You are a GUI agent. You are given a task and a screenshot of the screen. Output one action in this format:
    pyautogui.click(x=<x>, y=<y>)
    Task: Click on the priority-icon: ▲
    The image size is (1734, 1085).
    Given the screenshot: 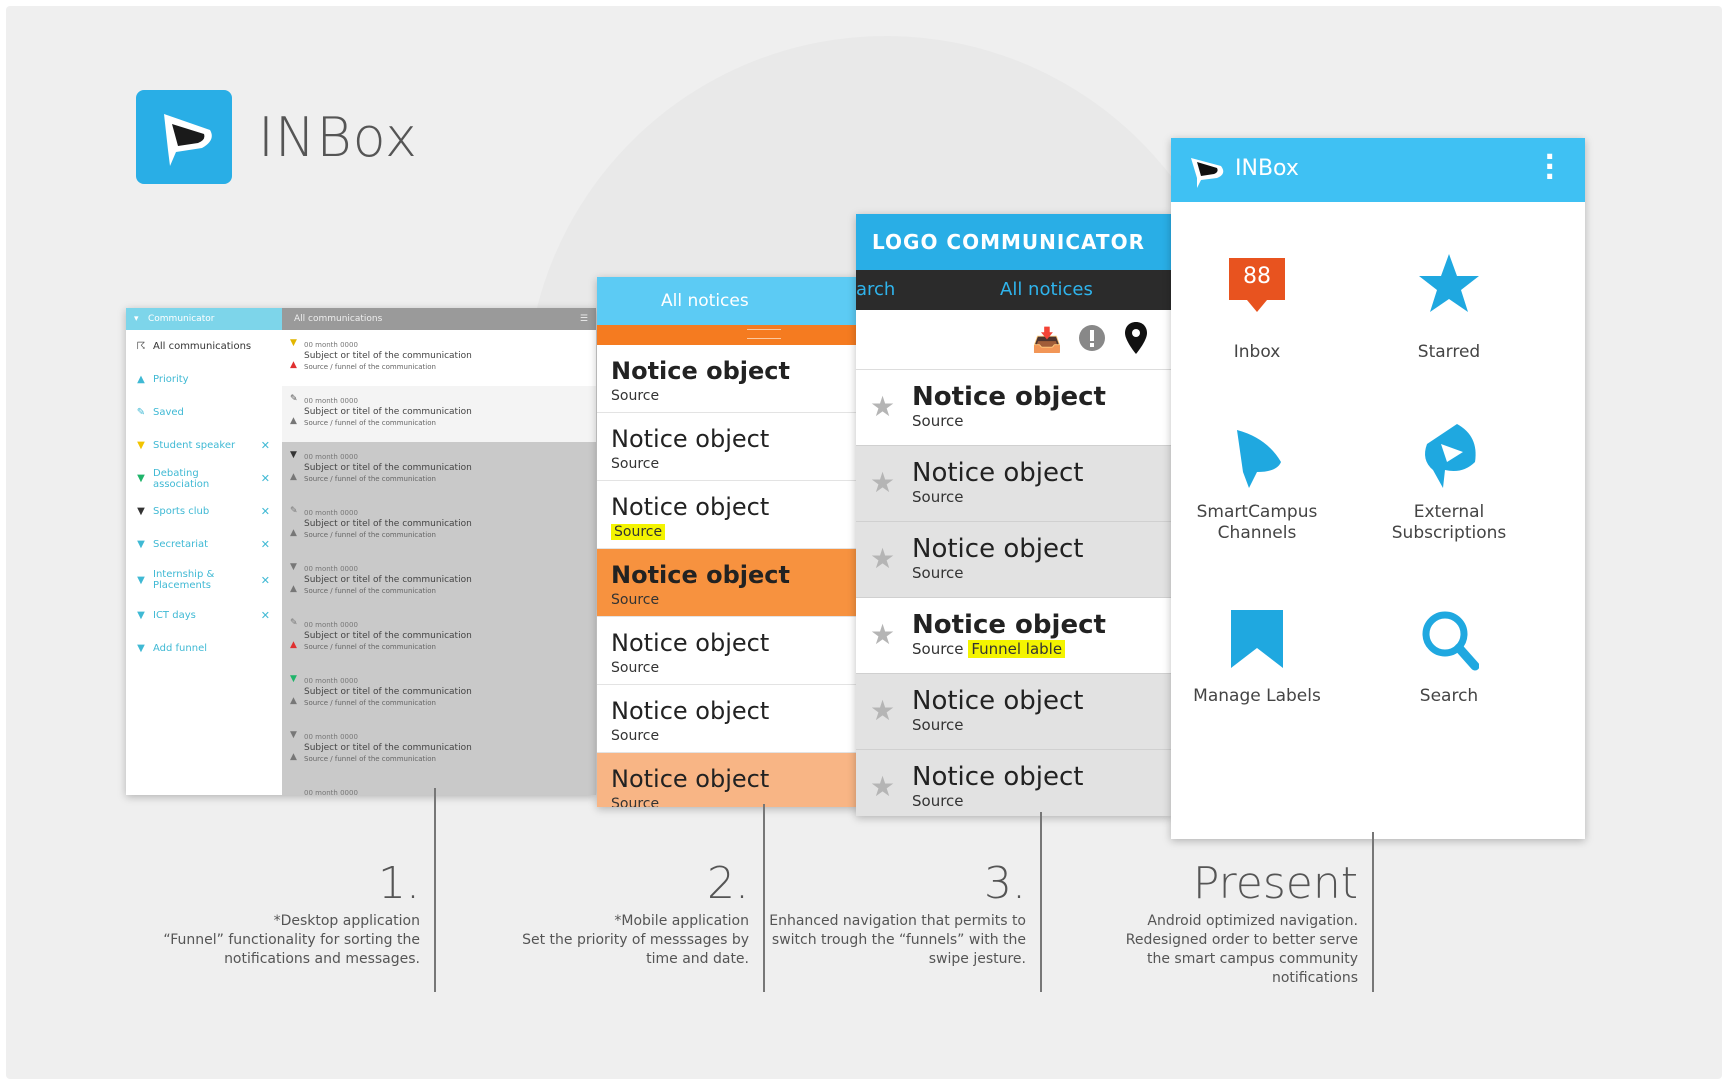 What is the action you would take?
    pyautogui.click(x=293, y=533)
    